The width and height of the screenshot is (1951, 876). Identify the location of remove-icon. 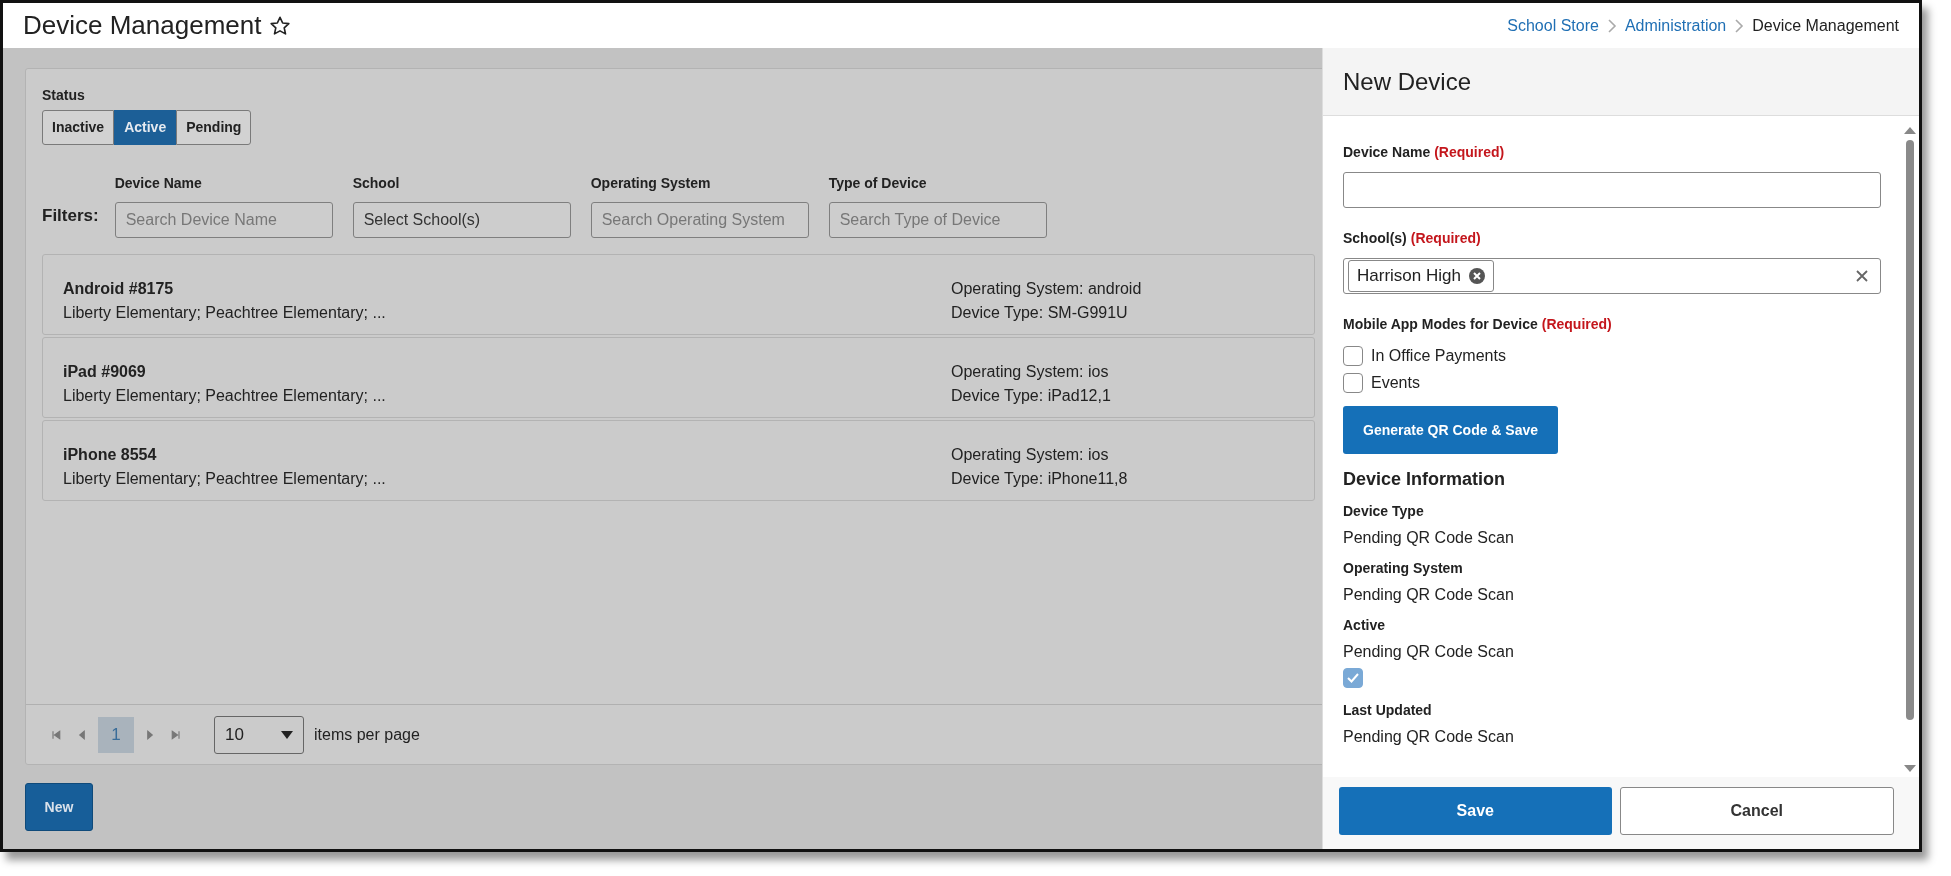
(1476, 276).